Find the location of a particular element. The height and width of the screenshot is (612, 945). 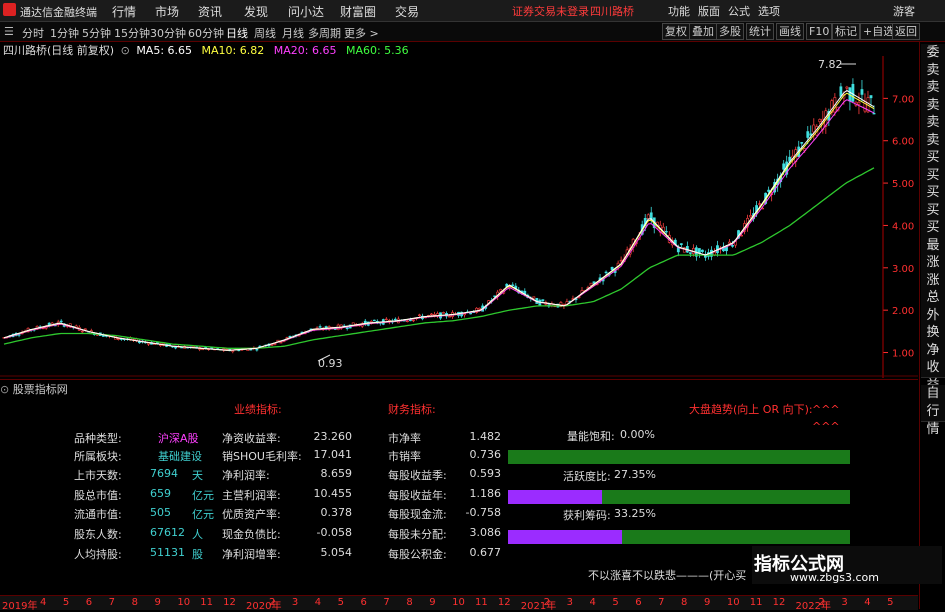

period-multi: 多周期 is located at coordinates (324, 33).